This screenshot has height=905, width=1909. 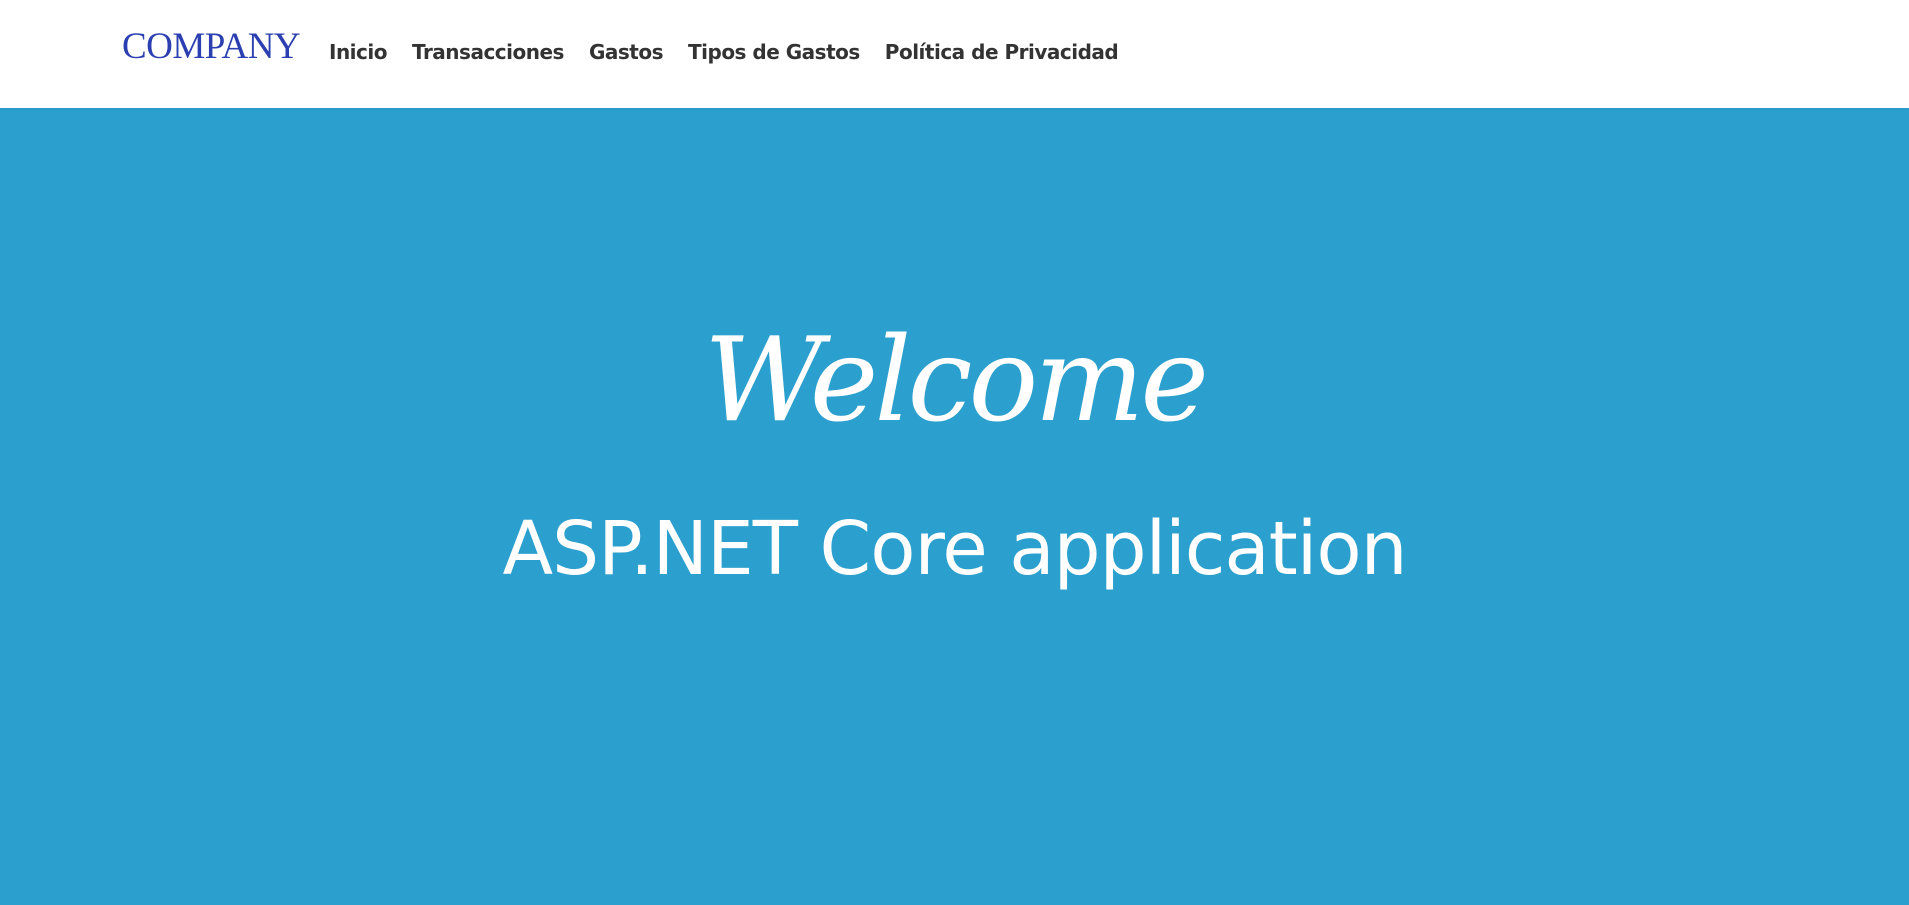 I want to click on nav-item: Inicio, so click(x=358, y=52).